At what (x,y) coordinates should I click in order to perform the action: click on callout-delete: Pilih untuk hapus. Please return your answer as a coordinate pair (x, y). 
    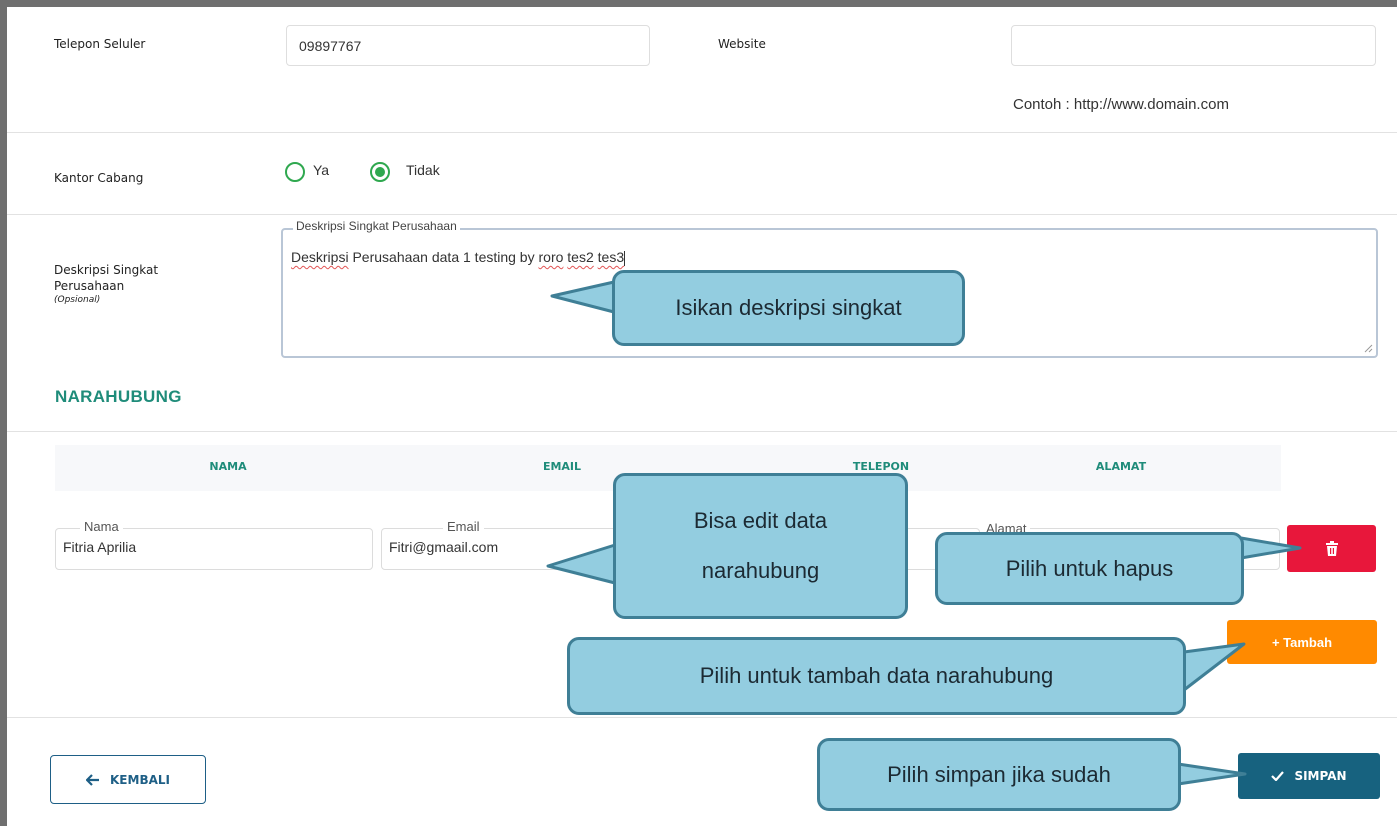
    Looking at the image, I should click on (1089, 568).